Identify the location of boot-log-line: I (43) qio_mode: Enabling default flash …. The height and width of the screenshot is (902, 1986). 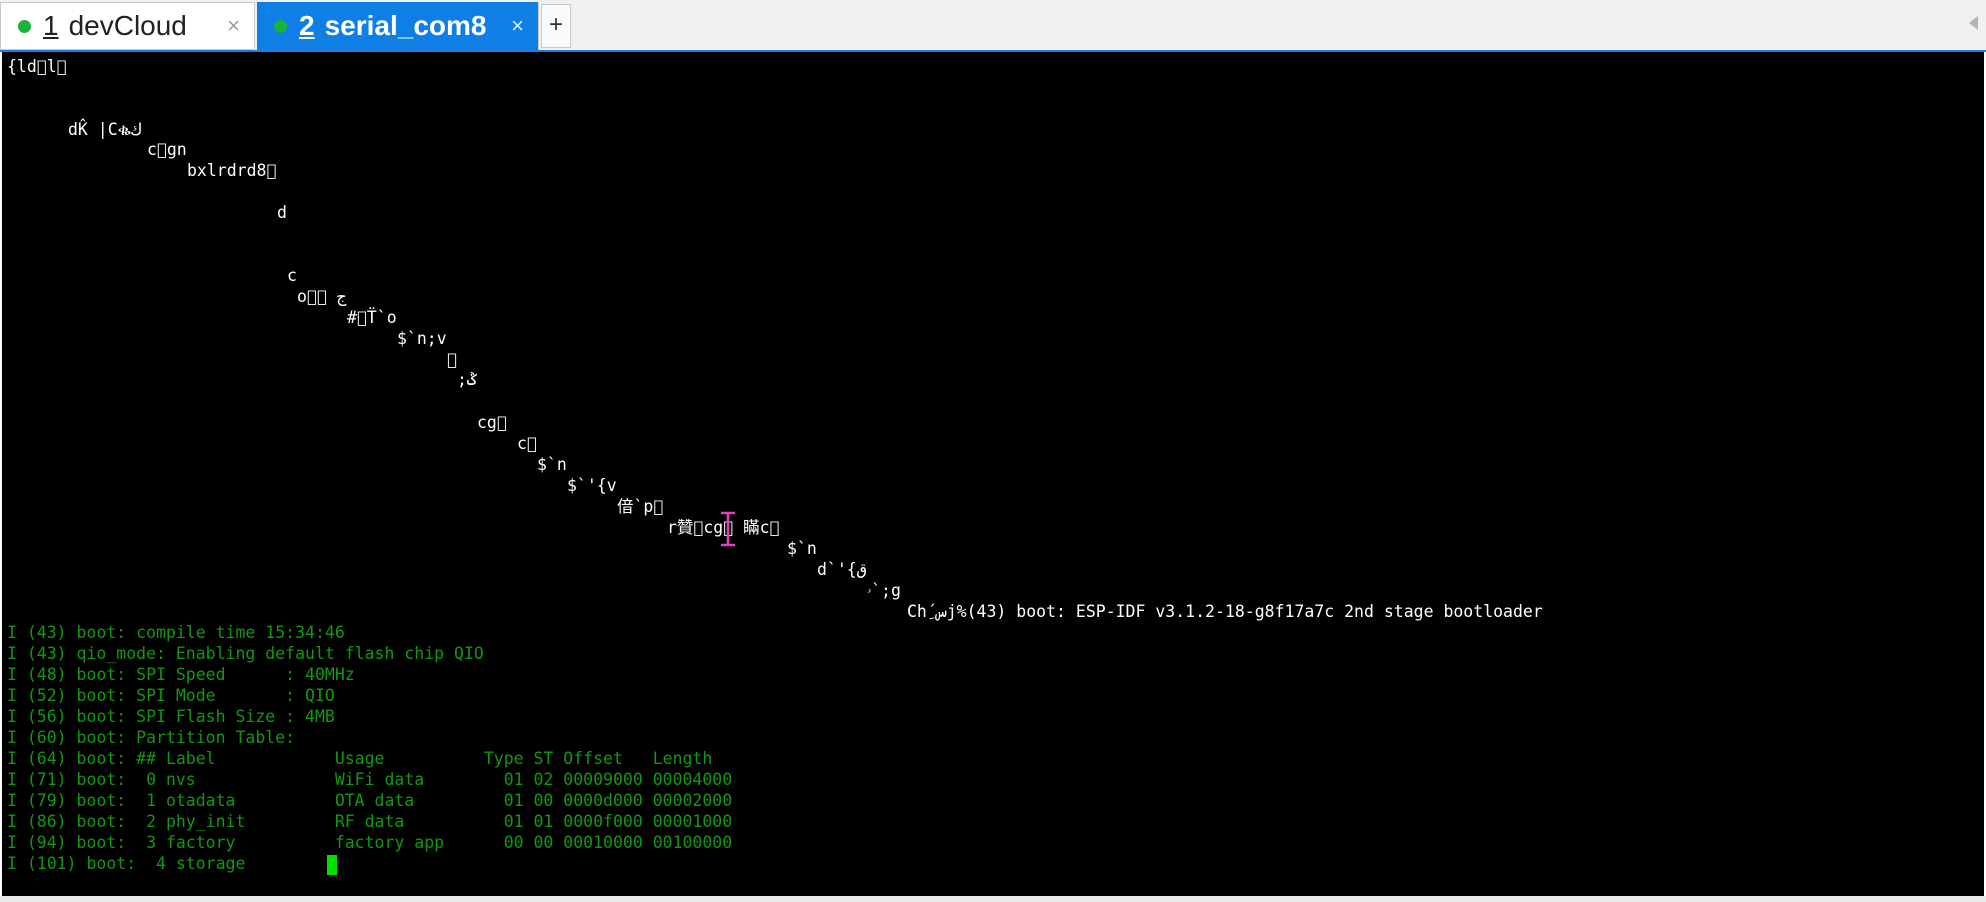
(245, 653).